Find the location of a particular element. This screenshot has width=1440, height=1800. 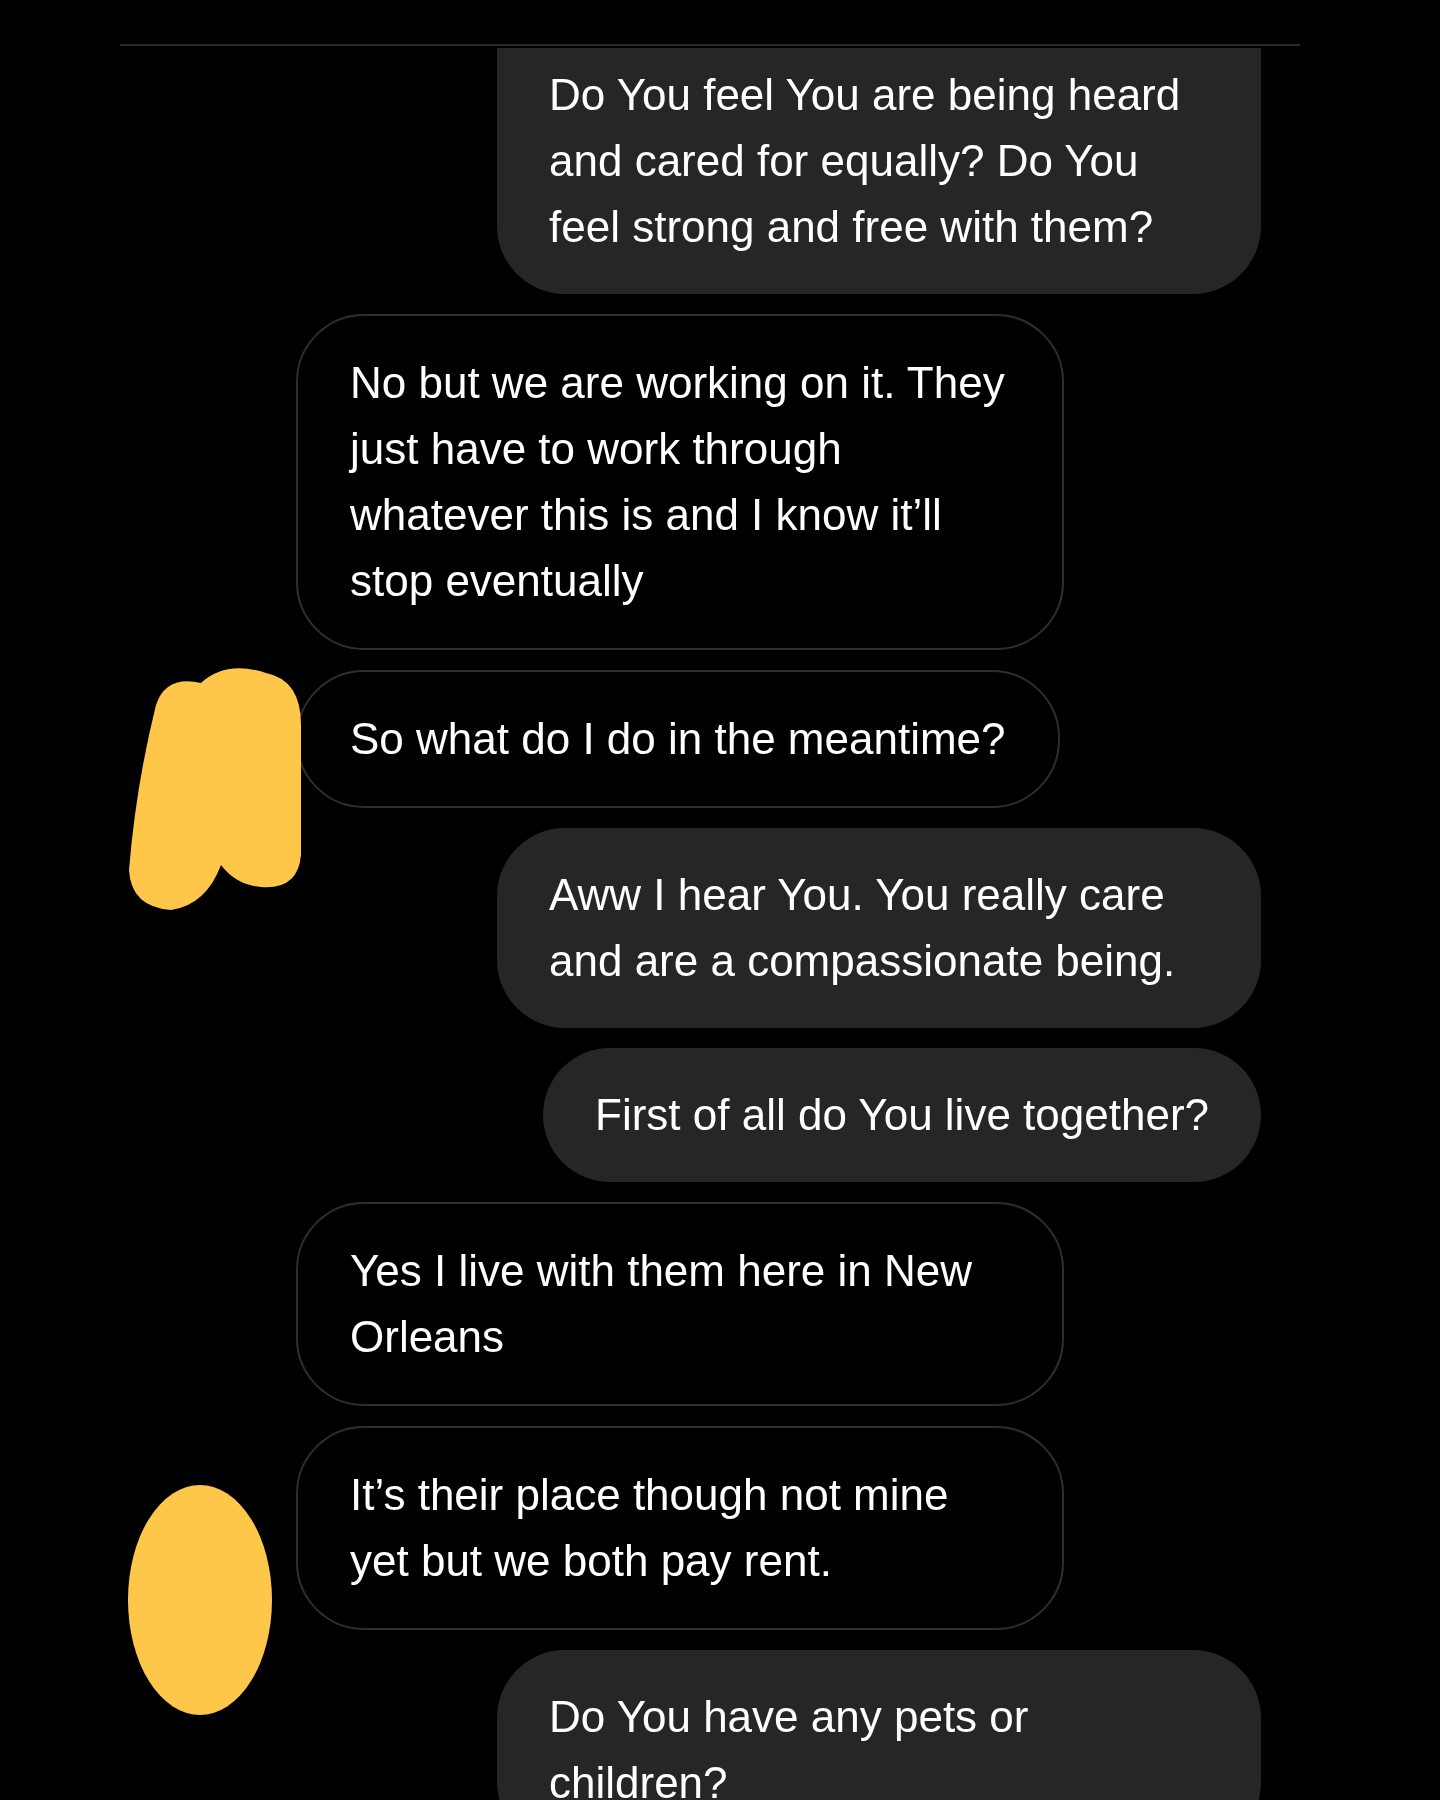

message-bubble: Aww I hear You. You really care and are a compassionate being. is located at coordinates (879, 928).